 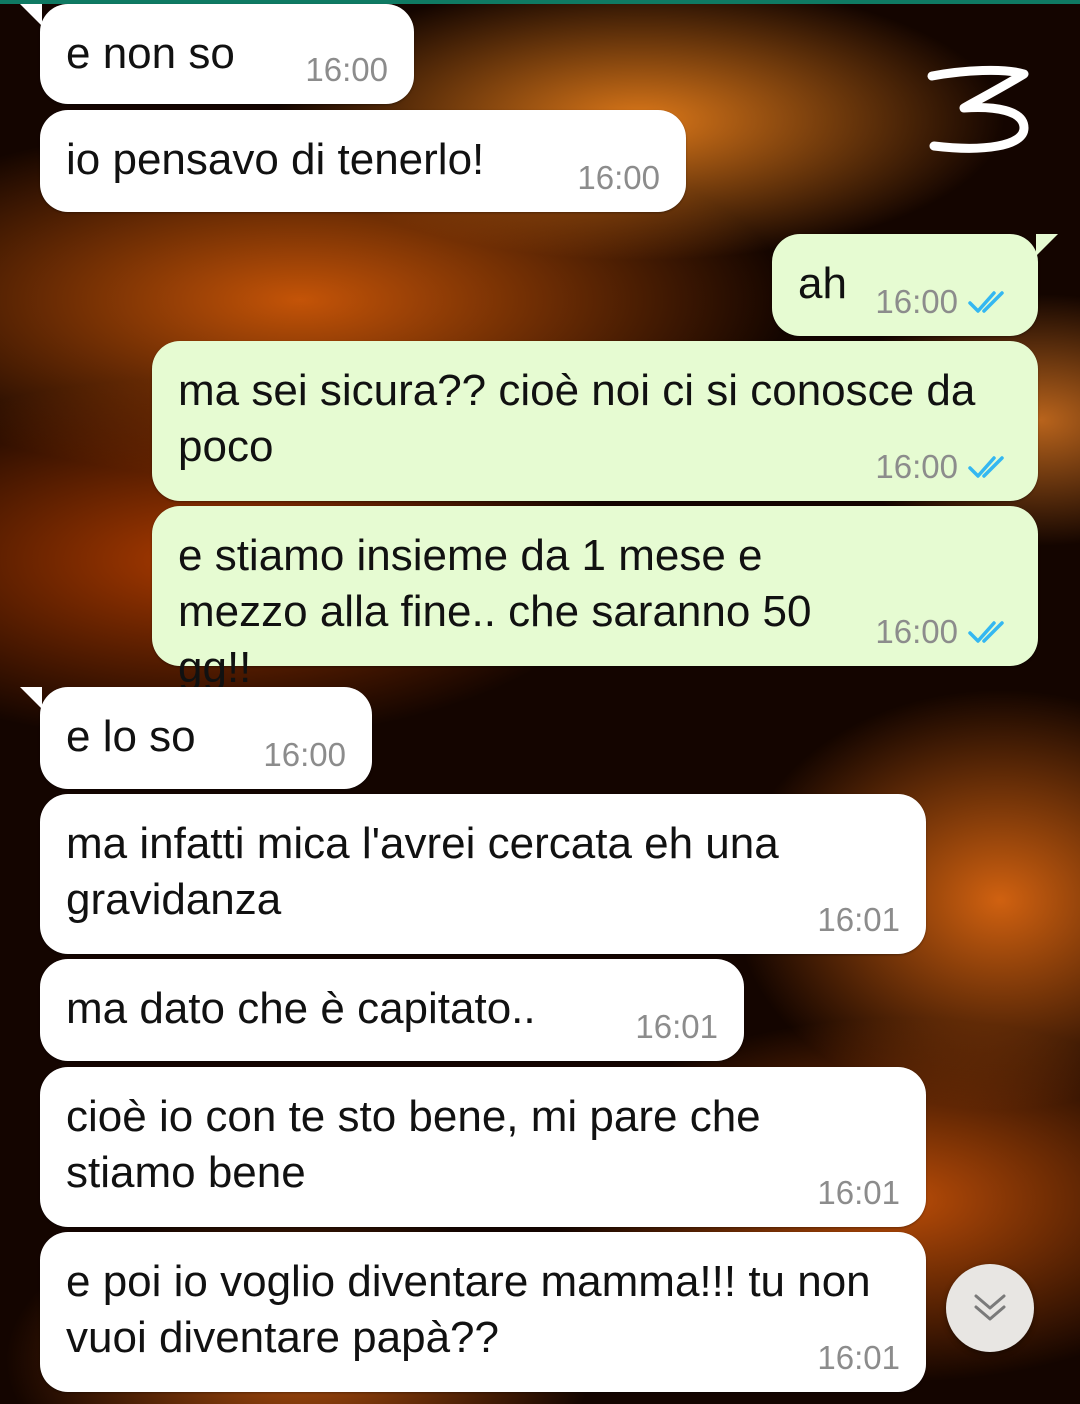 I want to click on double-chevron-down-icon, so click(x=990, y=1307).